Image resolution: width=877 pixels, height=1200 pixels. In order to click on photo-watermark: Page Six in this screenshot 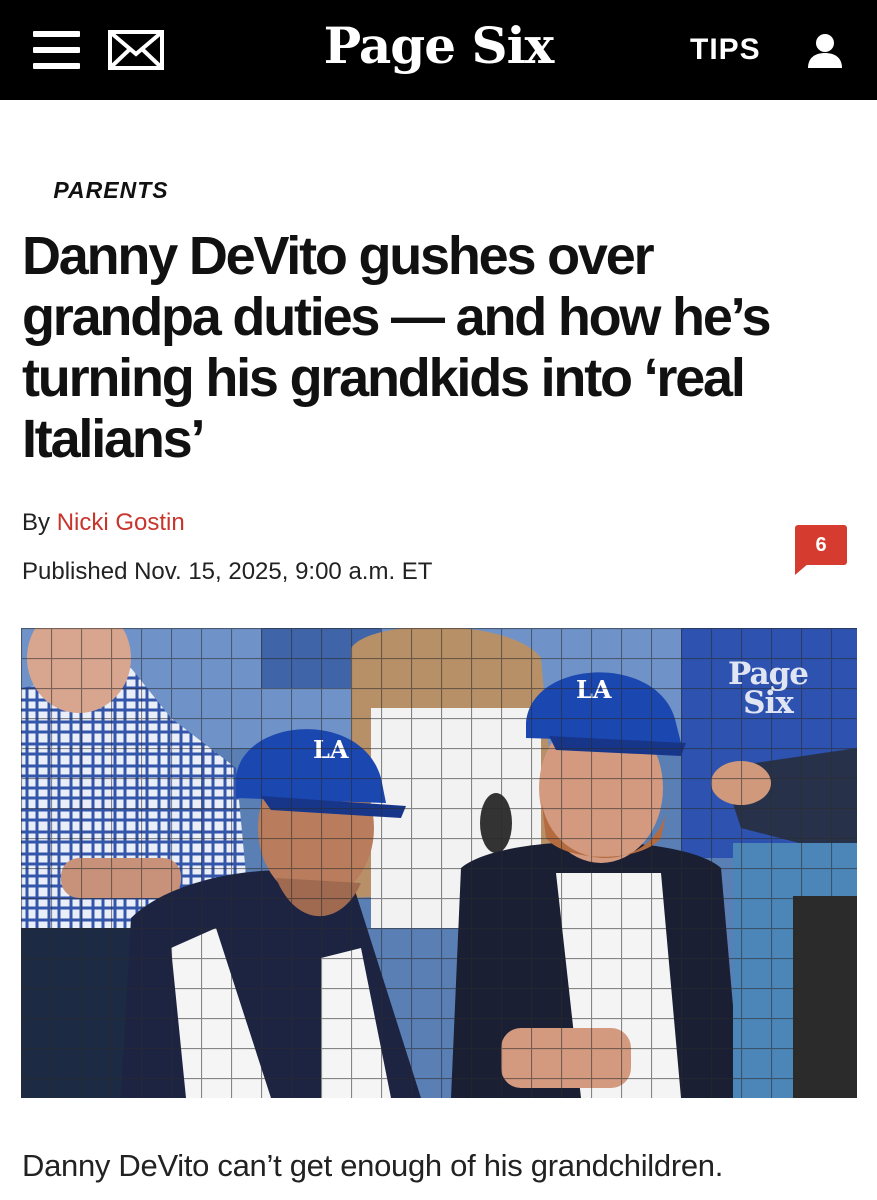, I will do `click(768, 688)`.